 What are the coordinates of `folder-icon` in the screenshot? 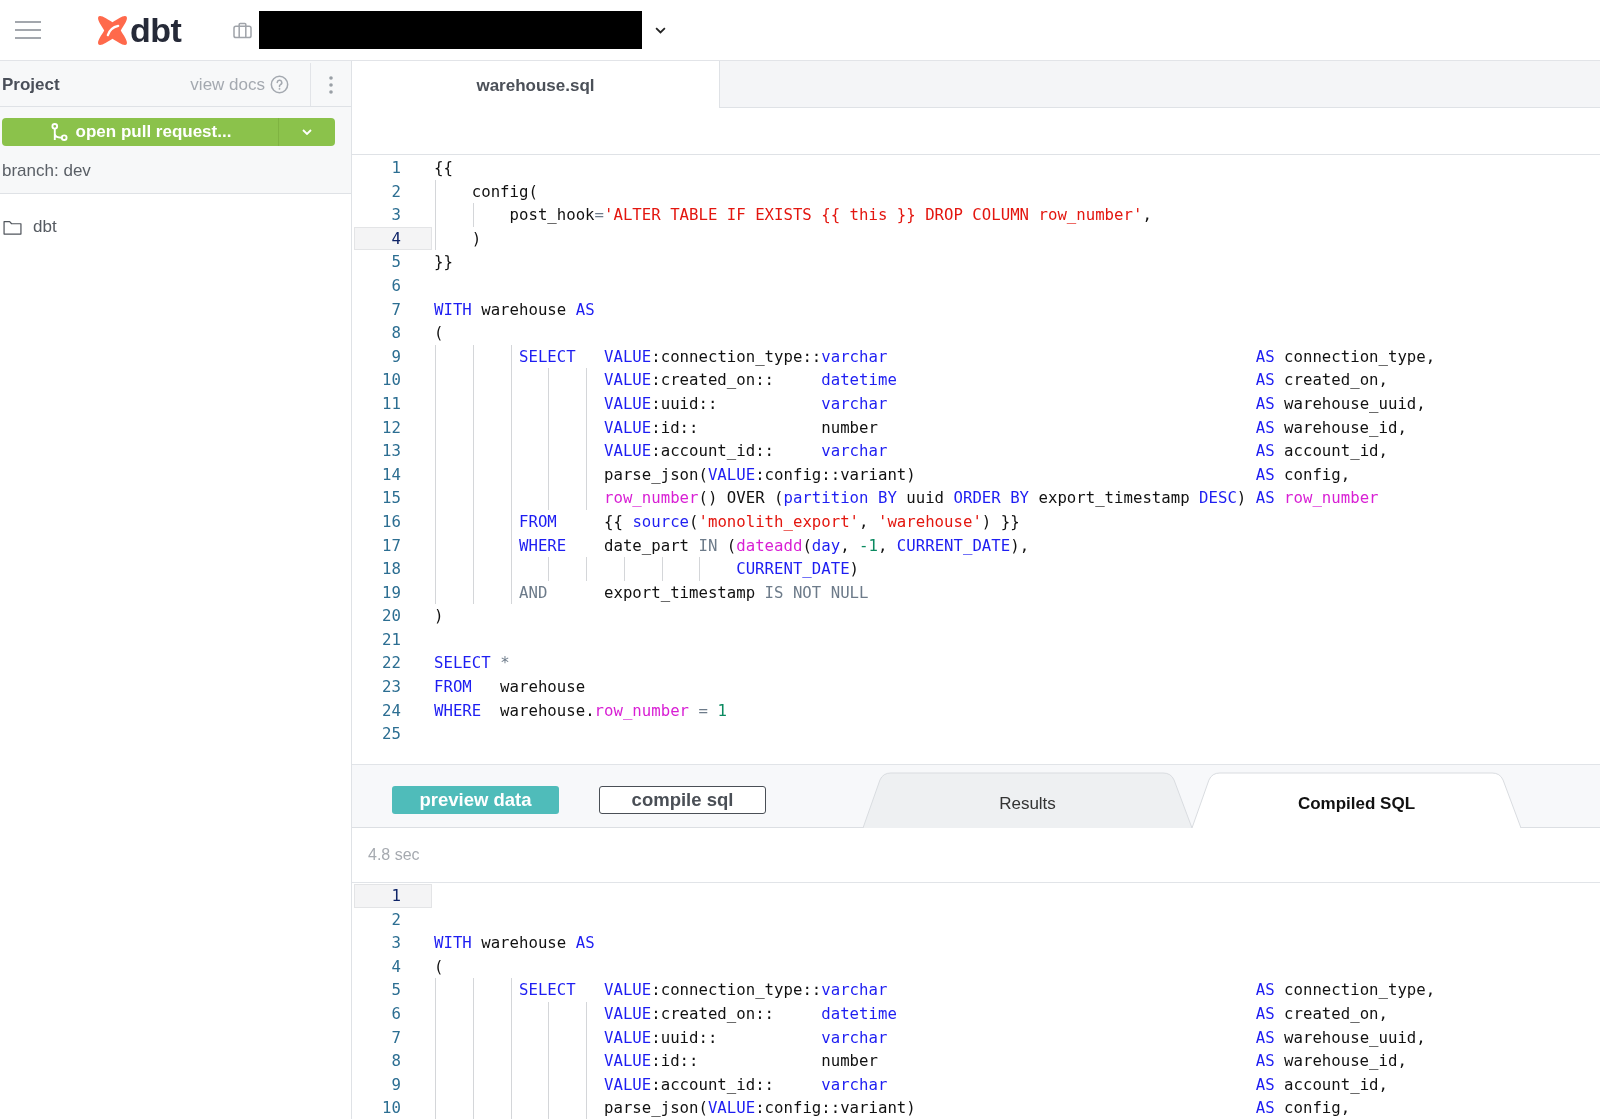 It's located at (12, 227).